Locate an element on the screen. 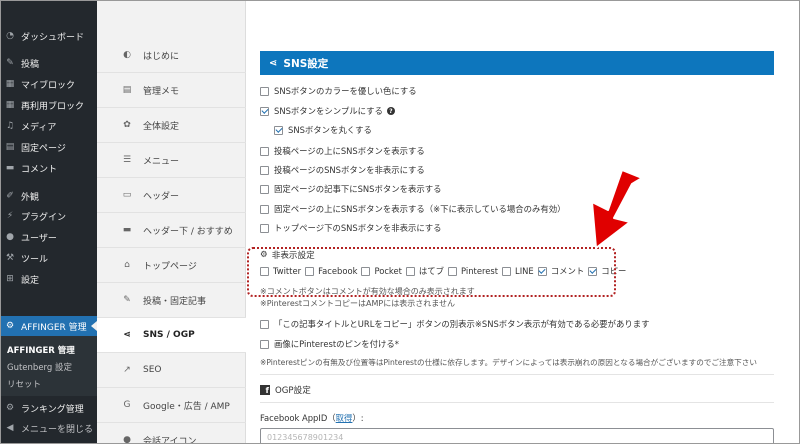 This screenshot has height=444, width=800. option-round: SNSボタンを丸くする is located at coordinates (323, 130).